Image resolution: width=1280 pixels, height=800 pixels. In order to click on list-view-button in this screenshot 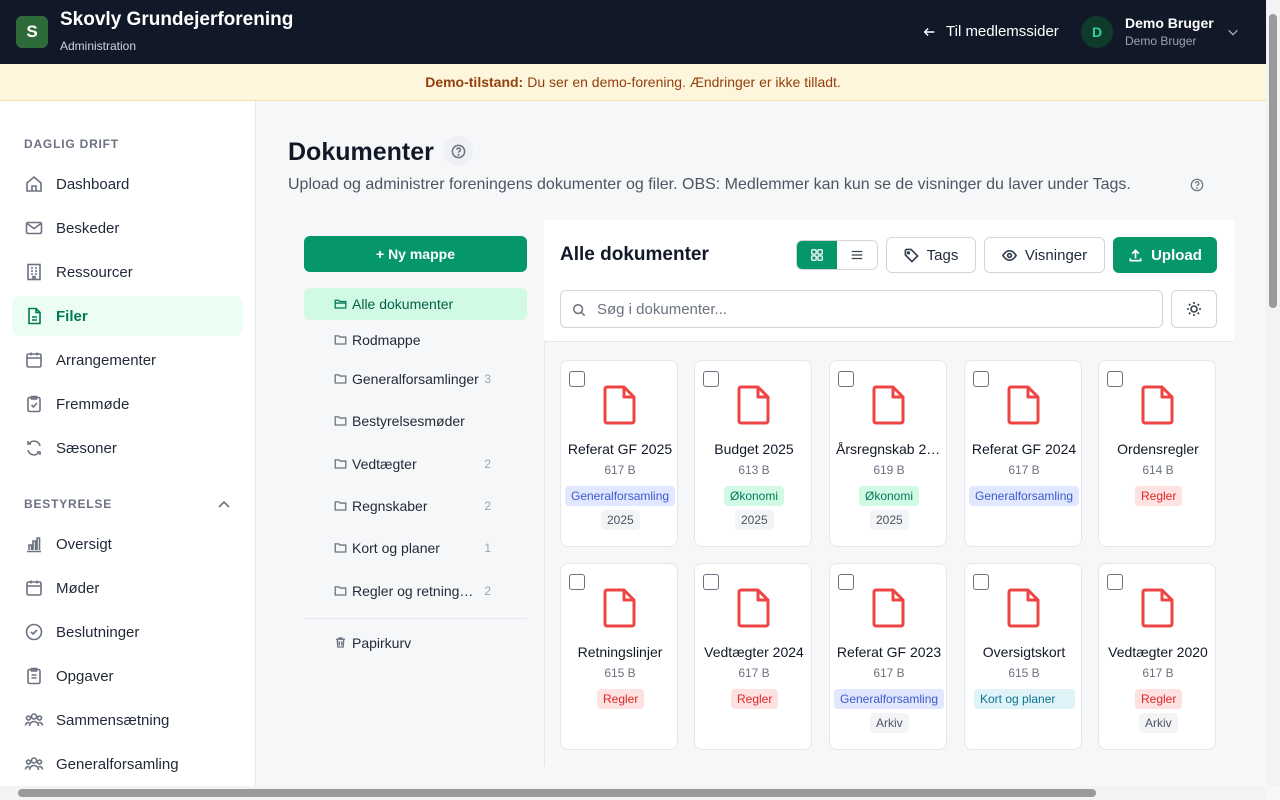, I will do `click(857, 255)`.